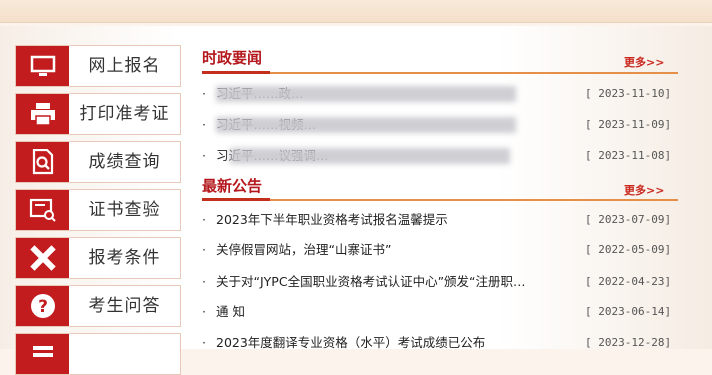 The height and width of the screenshot is (375, 712). Describe the element at coordinates (124, 210) in the screenshot. I see `sidebar-item-label: 证书查验` at that location.